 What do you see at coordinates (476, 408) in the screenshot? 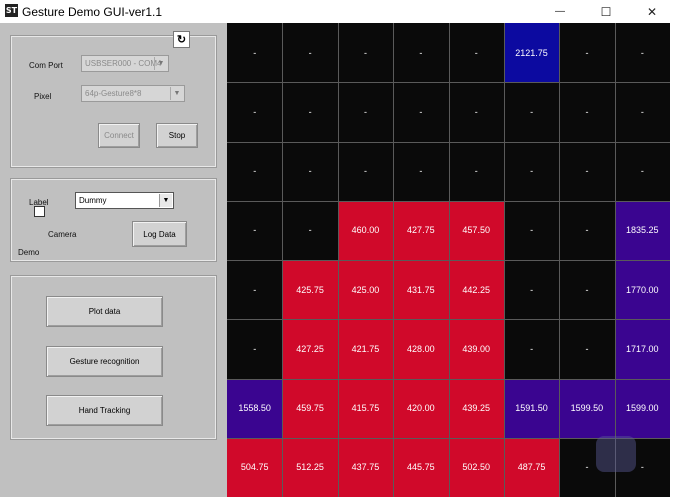
I see `heatmap-cell: 439.25` at bounding box center [476, 408].